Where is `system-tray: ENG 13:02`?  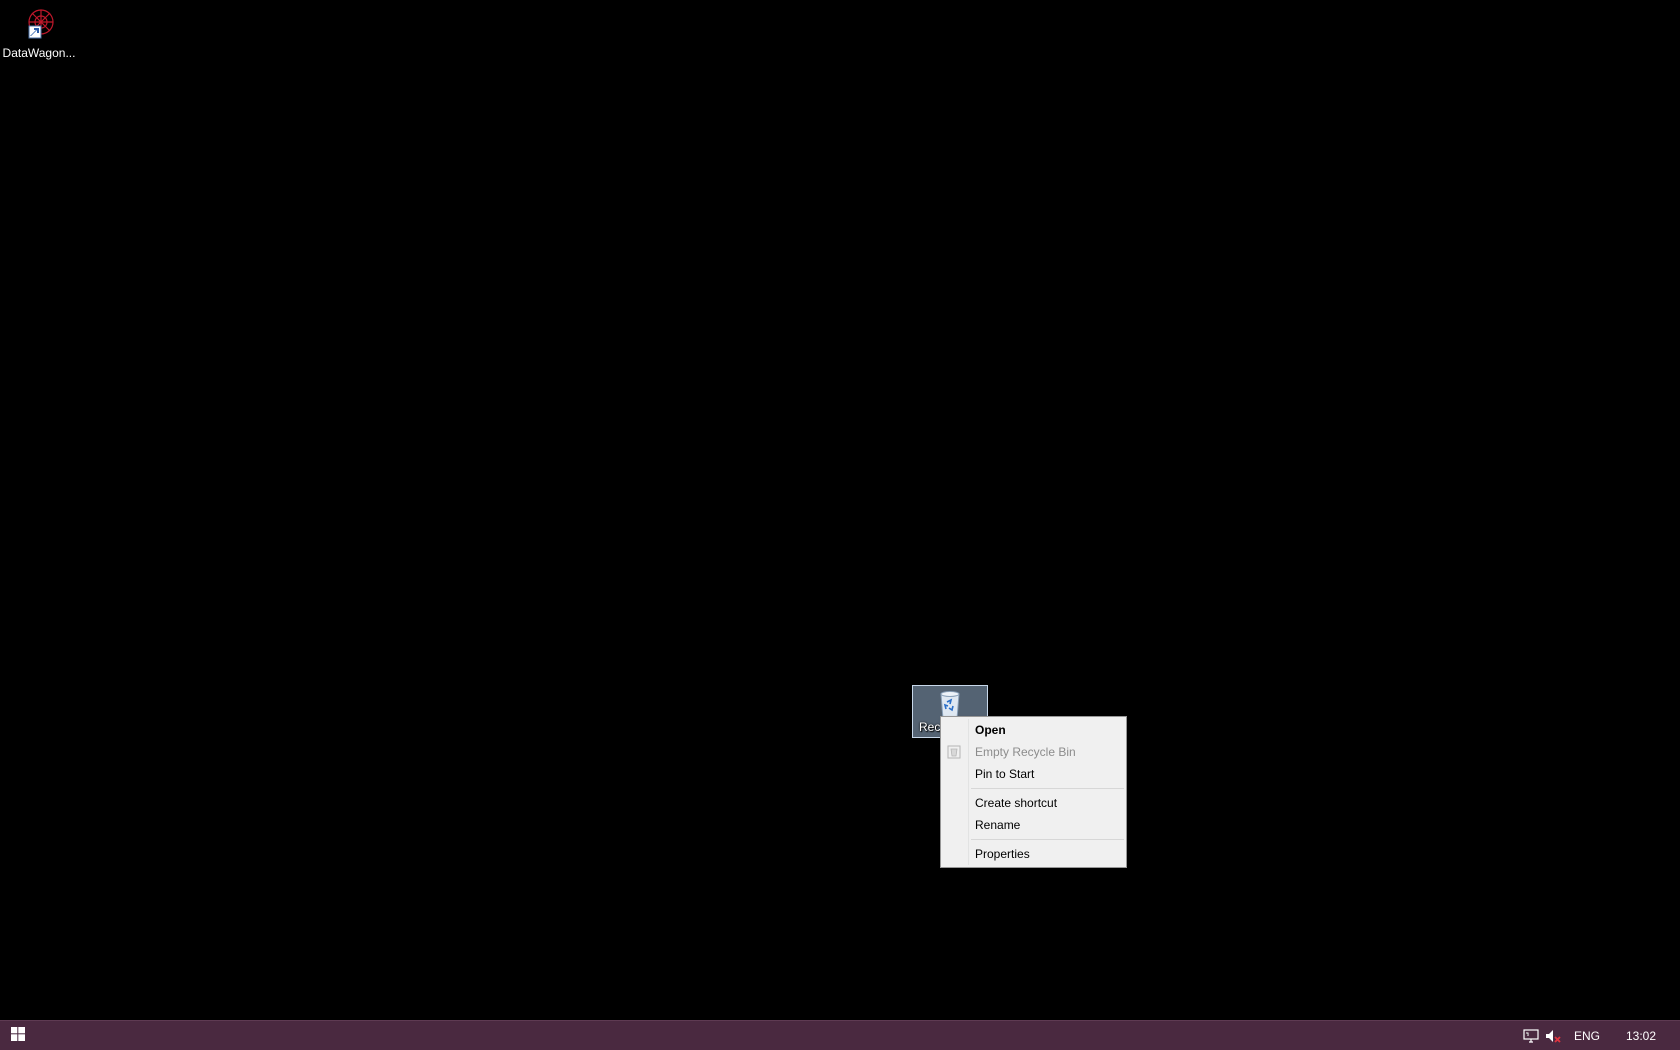 system-tray: ENG 13:02 is located at coordinates (1600, 1035).